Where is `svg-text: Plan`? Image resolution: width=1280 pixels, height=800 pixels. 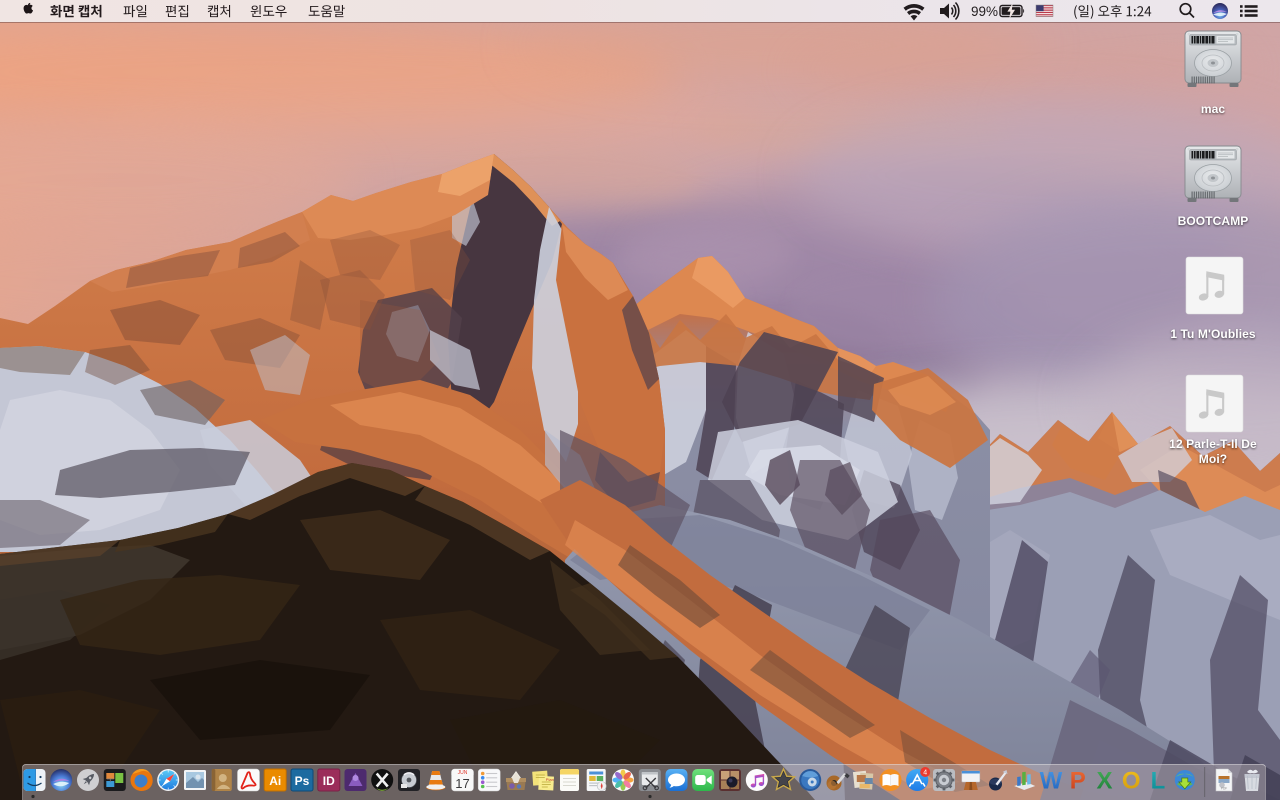
svg-text: Plan is located at coordinates (550, 779).